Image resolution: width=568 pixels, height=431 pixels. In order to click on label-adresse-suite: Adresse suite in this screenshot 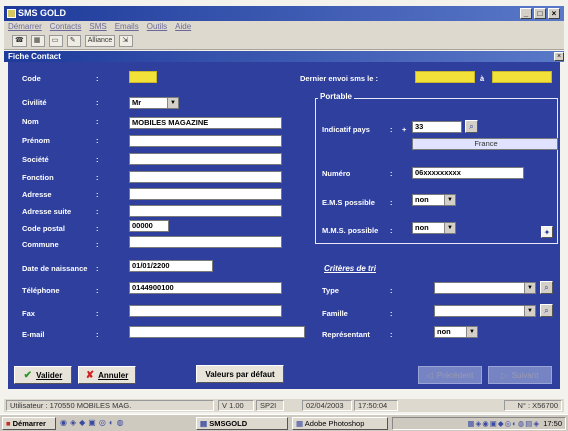, I will do `click(47, 211)`.